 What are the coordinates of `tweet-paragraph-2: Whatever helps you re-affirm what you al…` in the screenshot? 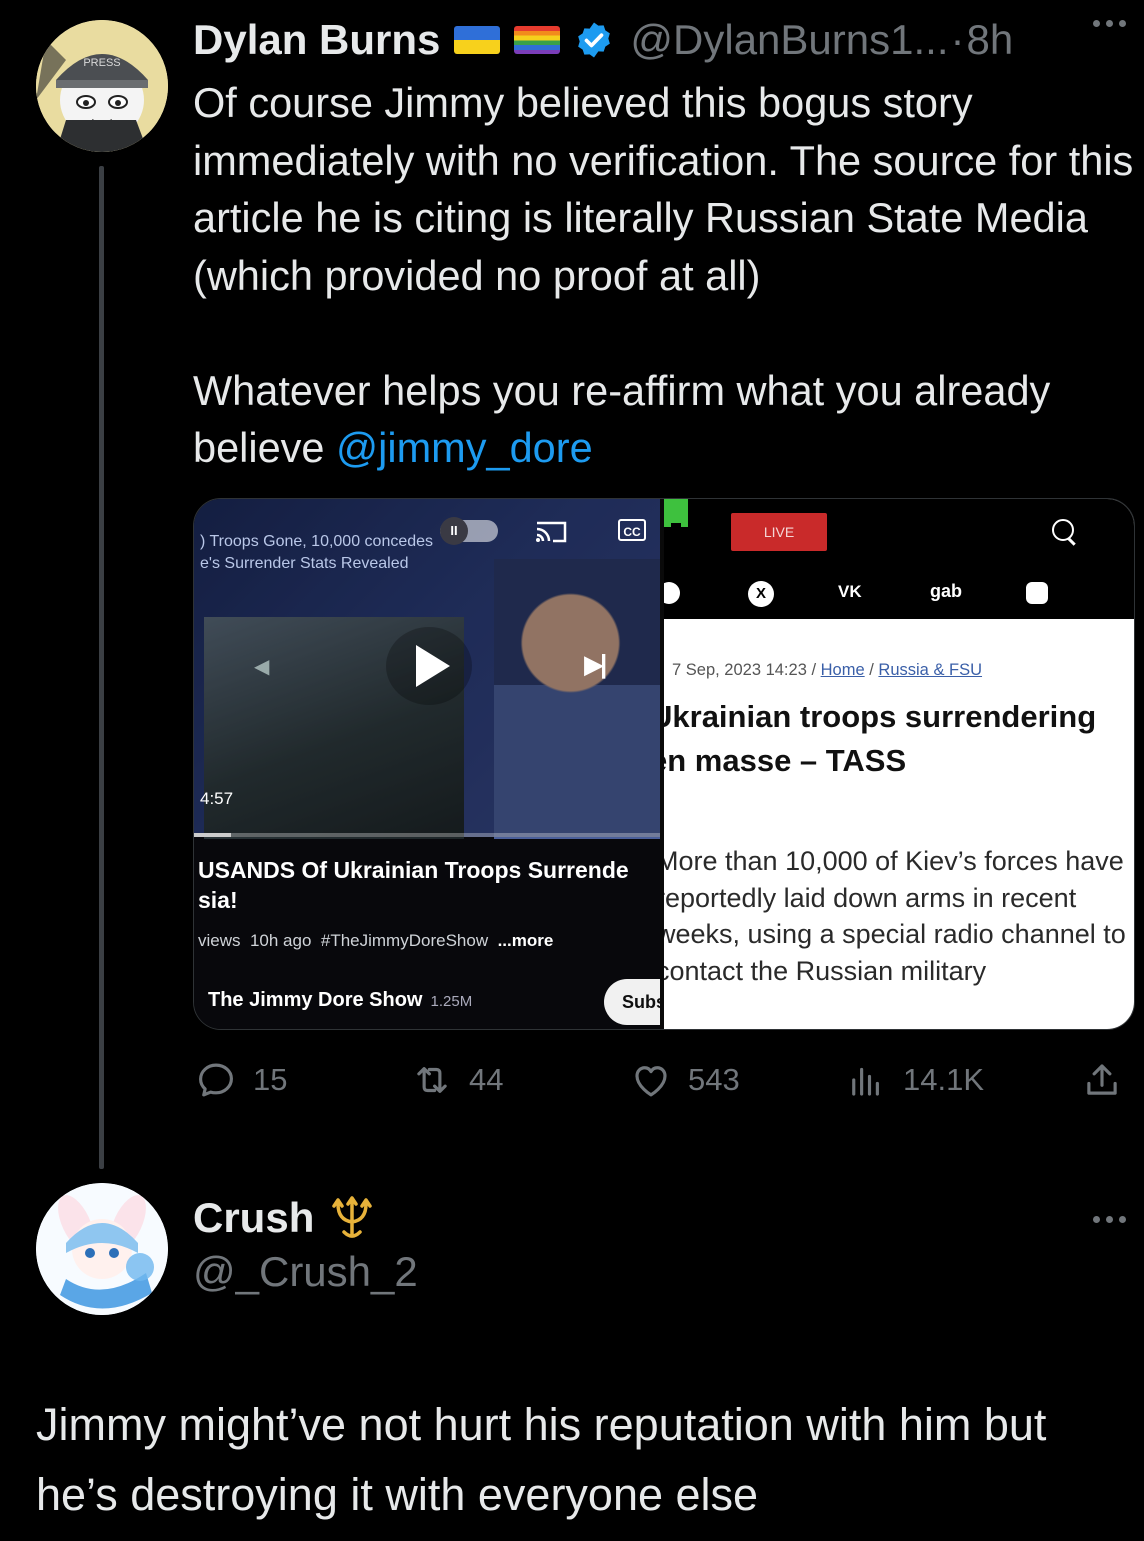 It's located at (665, 419).